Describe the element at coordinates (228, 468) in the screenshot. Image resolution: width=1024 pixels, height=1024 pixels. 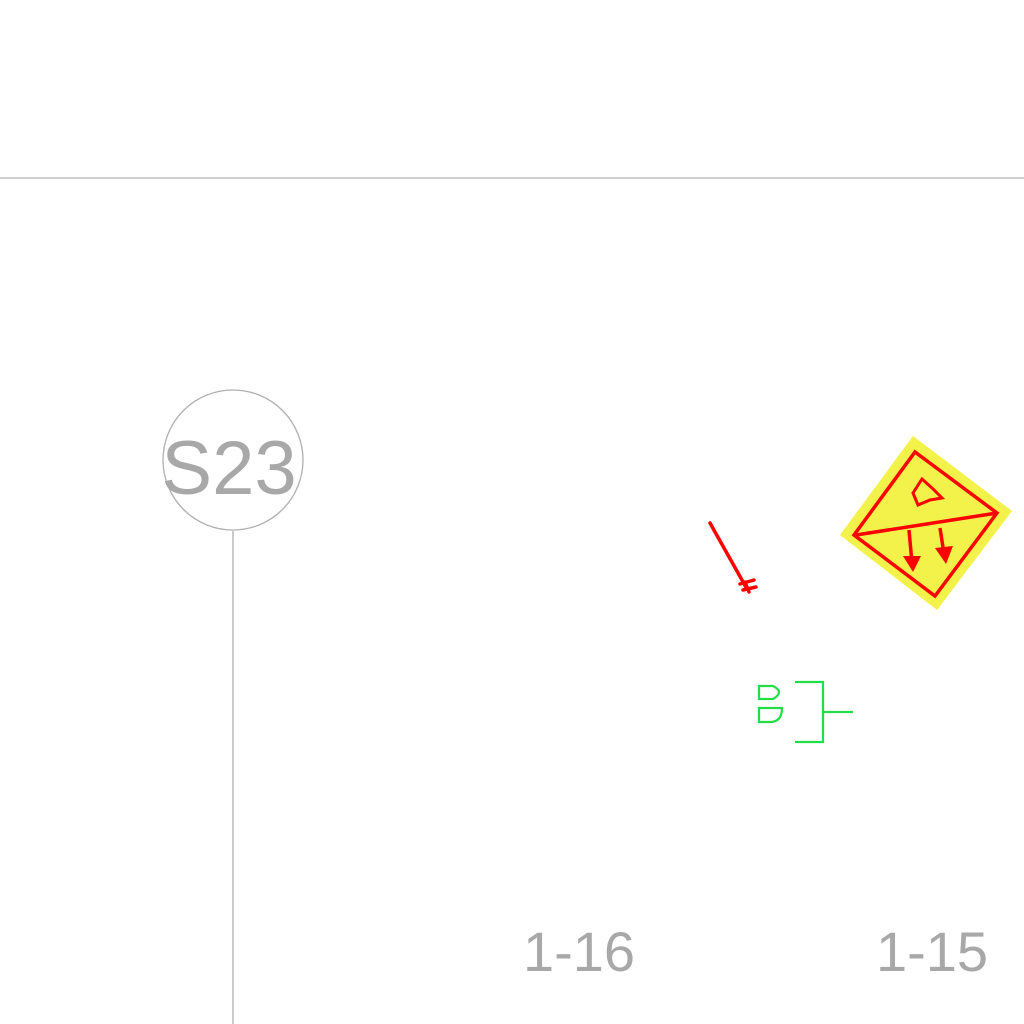
I see `grid-bubble-label: S23` at that location.